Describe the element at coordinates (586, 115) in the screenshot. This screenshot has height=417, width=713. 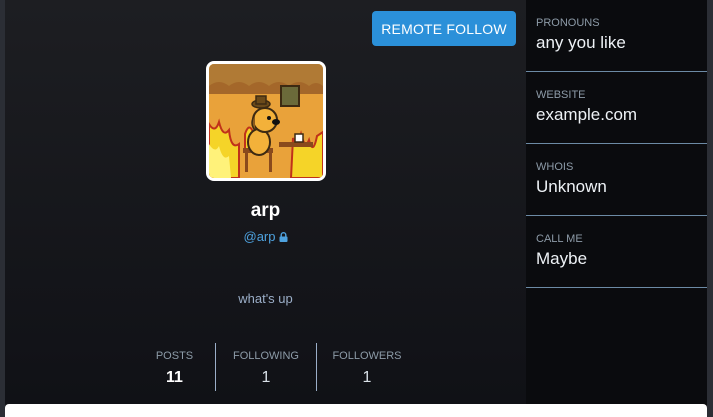
I see `field-website-value: example.com` at that location.